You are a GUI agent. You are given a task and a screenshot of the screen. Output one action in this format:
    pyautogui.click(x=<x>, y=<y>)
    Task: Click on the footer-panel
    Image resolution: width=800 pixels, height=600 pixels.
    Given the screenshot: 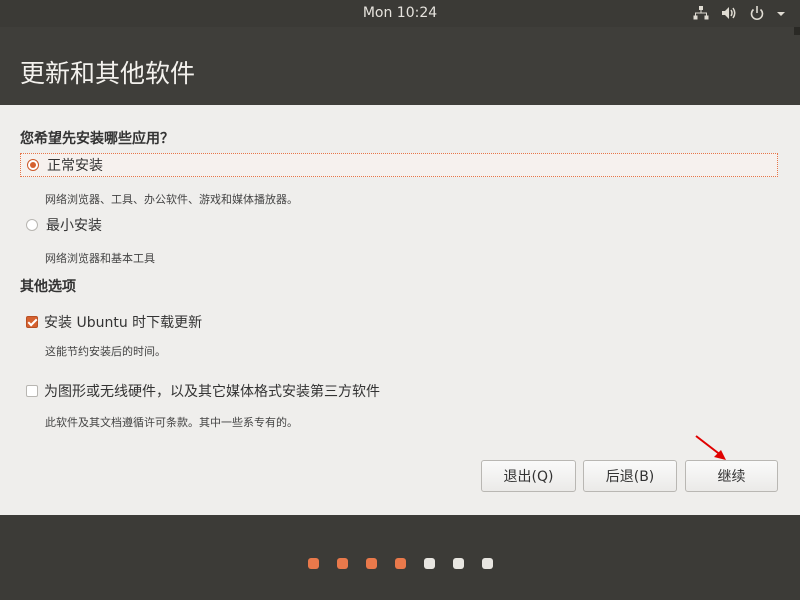 What is the action you would take?
    pyautogui.click(x=400, y=557)
    